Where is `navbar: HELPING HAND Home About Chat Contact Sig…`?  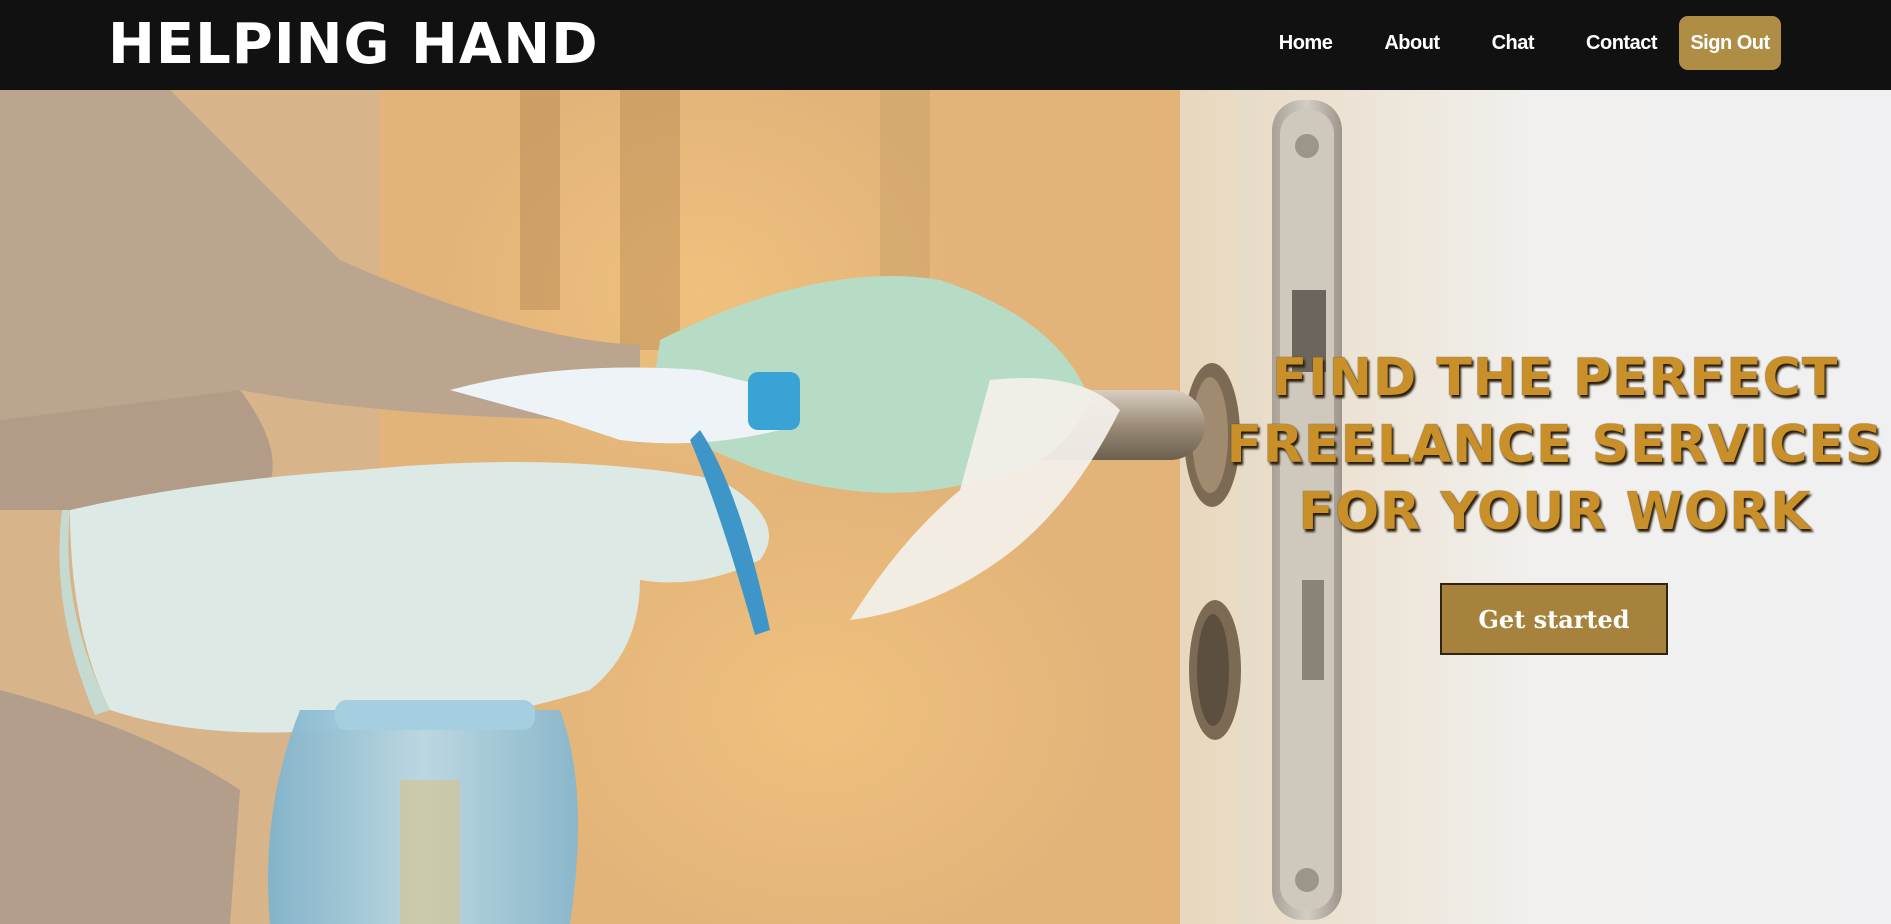 navbar: HELPING HAND Home About Chat Contact Sig… is located at coordinates (945, 45).